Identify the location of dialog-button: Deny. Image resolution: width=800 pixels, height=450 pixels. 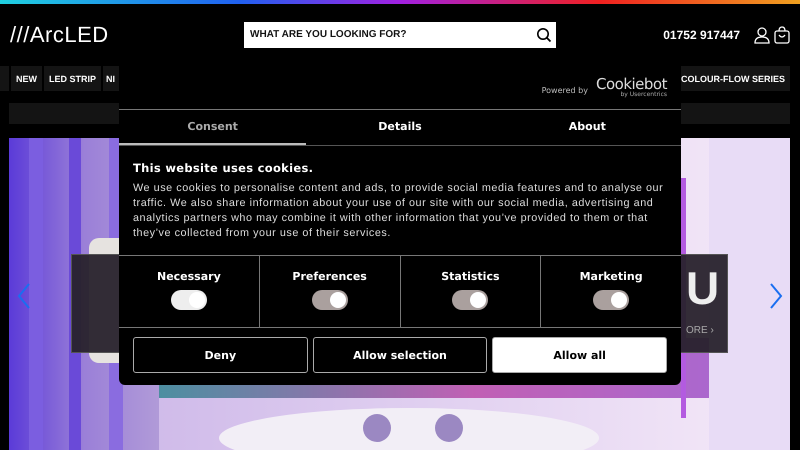
(220, 355).